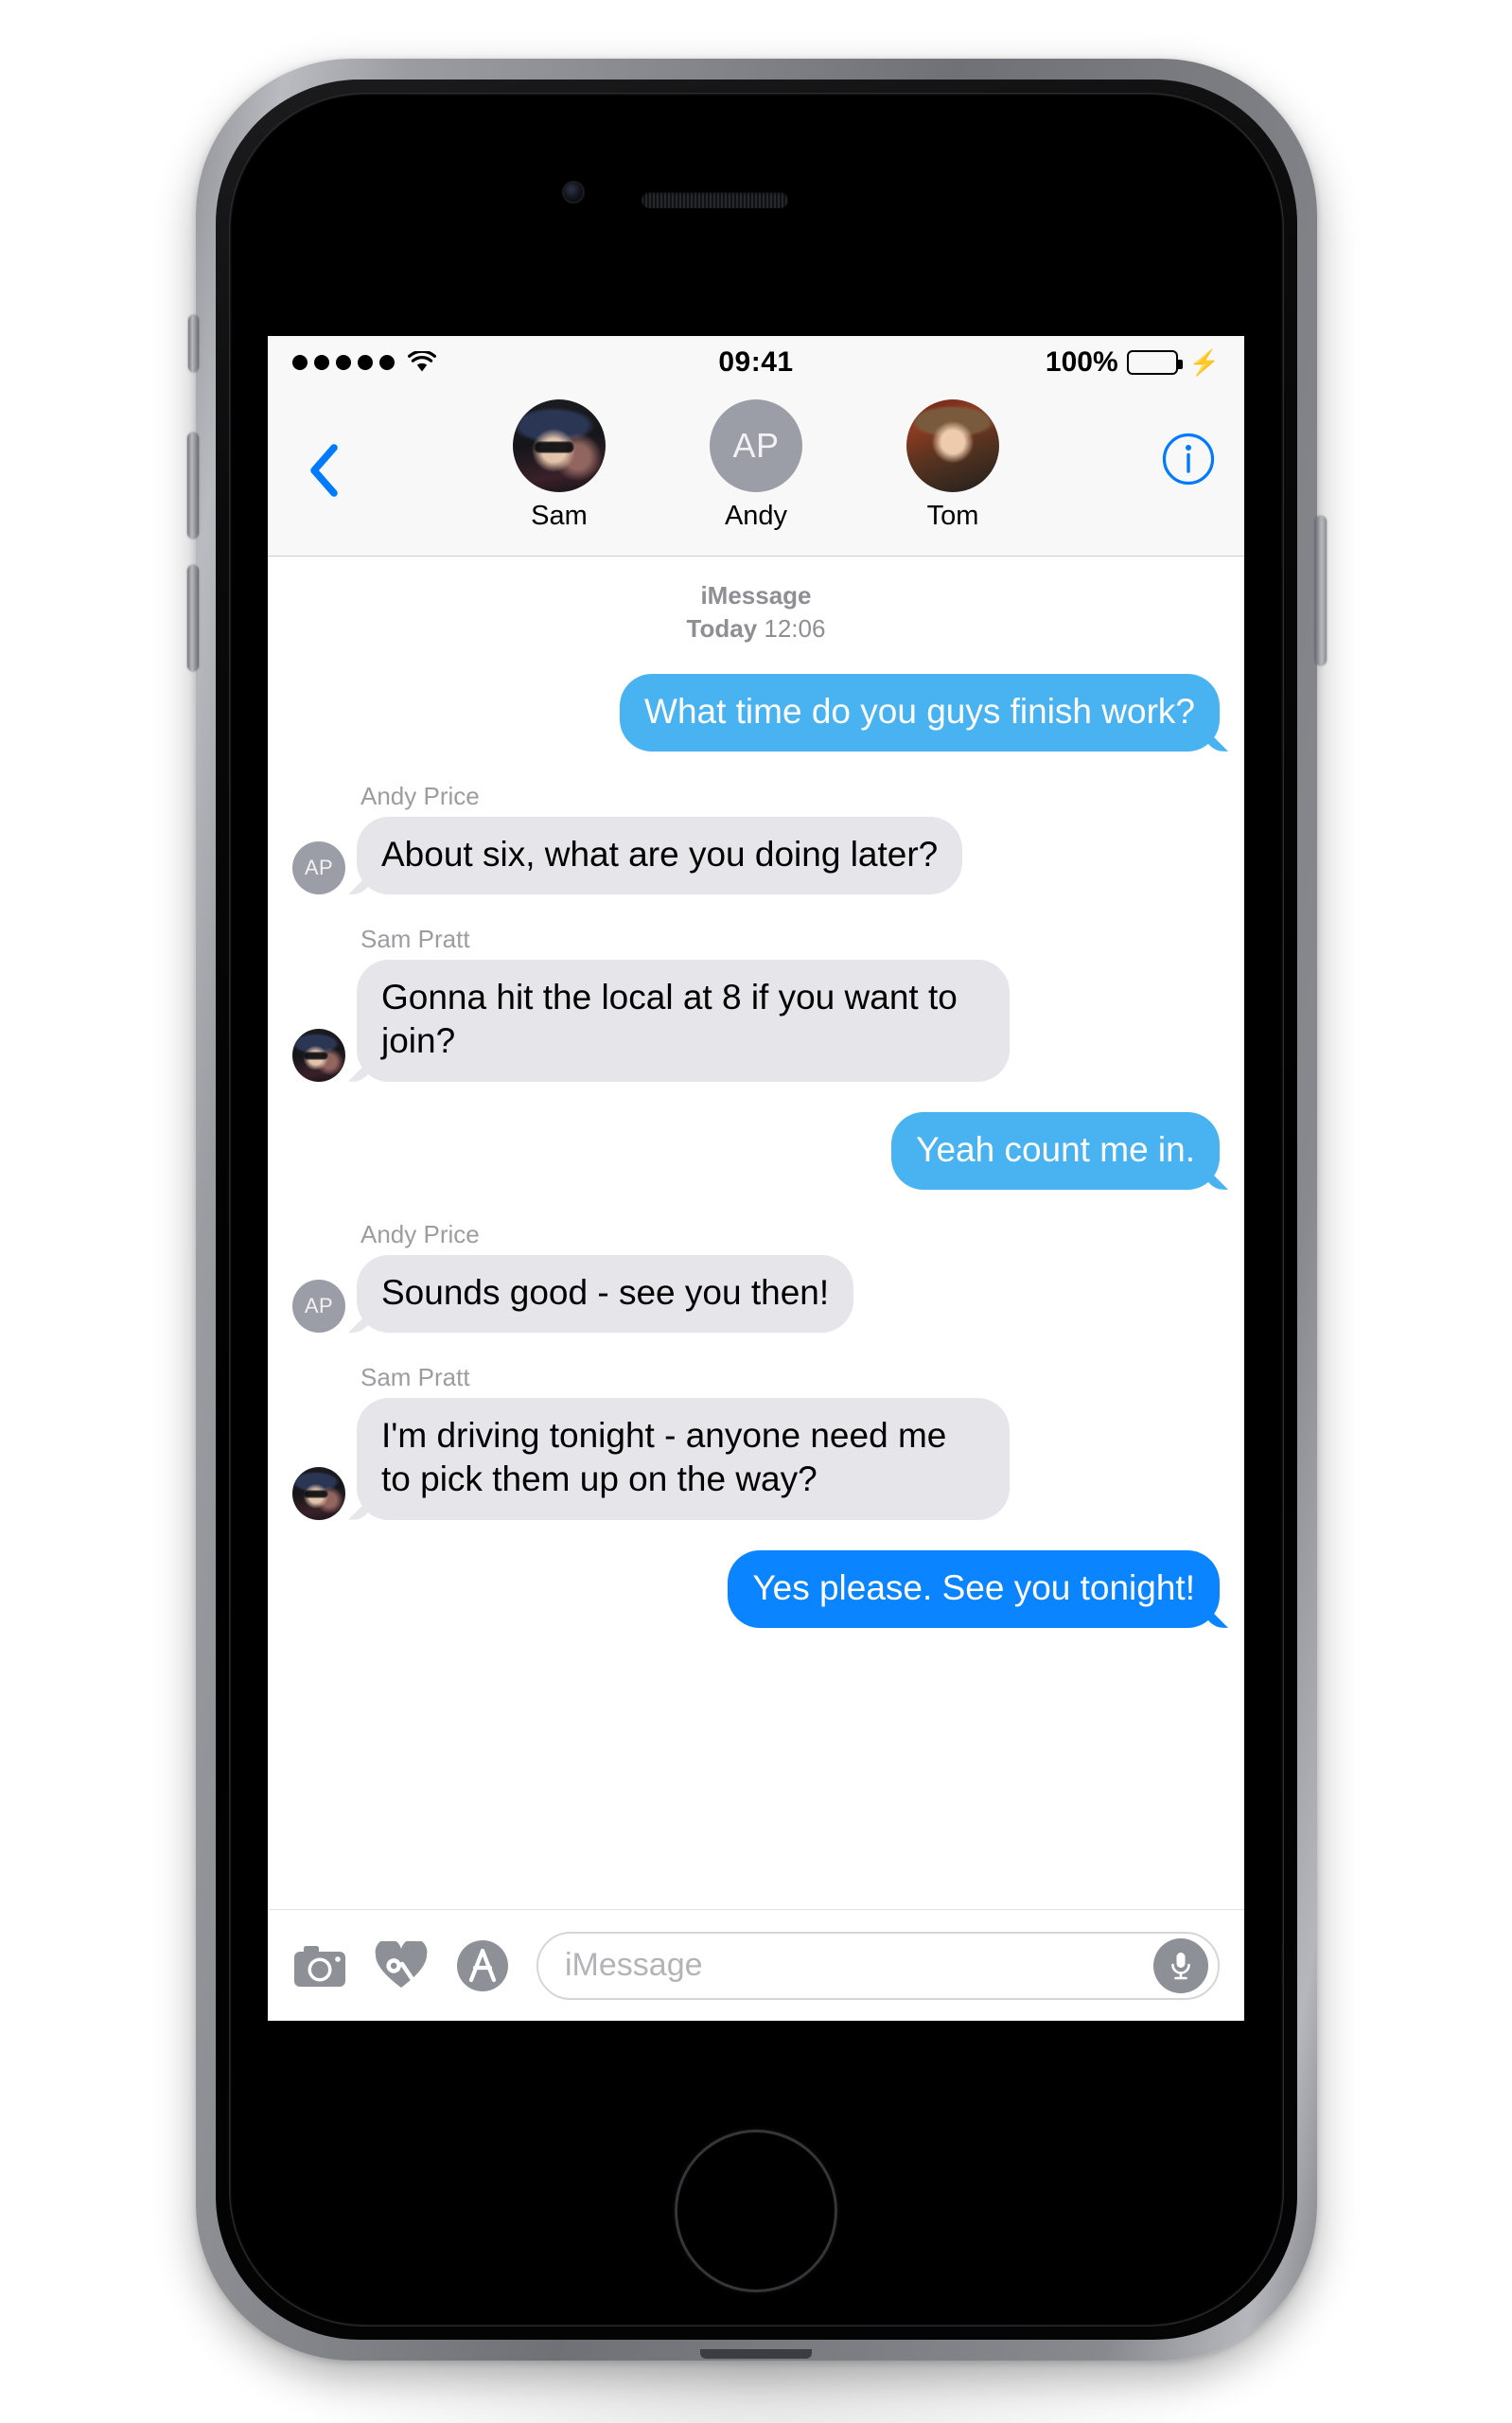 The height and width of the screenshot is (2423, 1512). What do you see at coordinates (722, 628) in the screenshot?
I see `timestamp-day: Today` at bounding box center [722, 628].